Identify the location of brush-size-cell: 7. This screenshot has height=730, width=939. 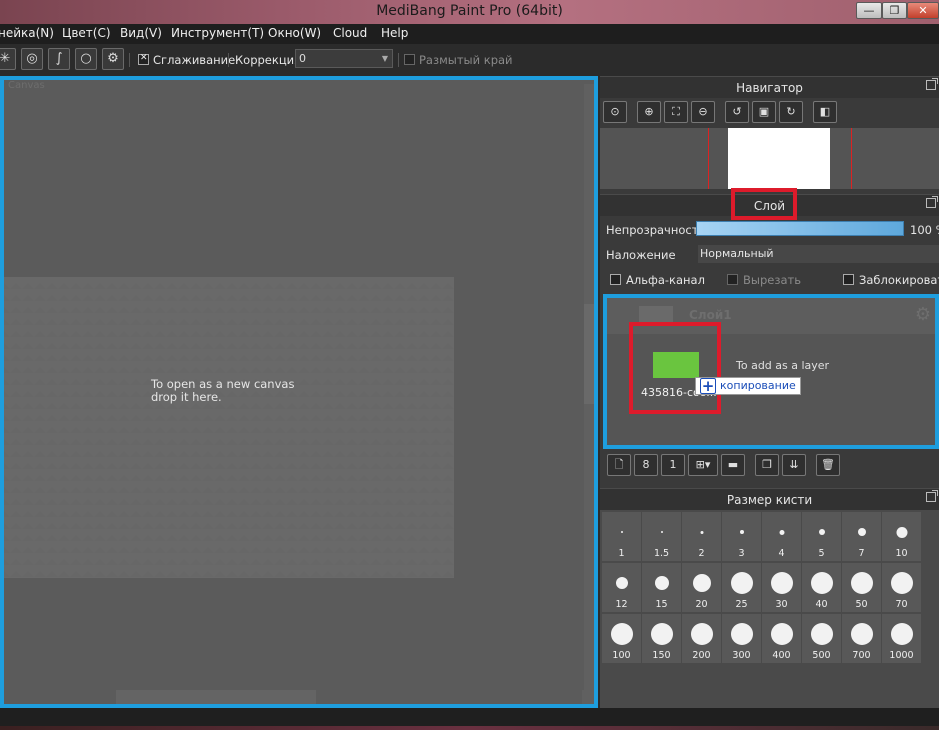
(861, 536).